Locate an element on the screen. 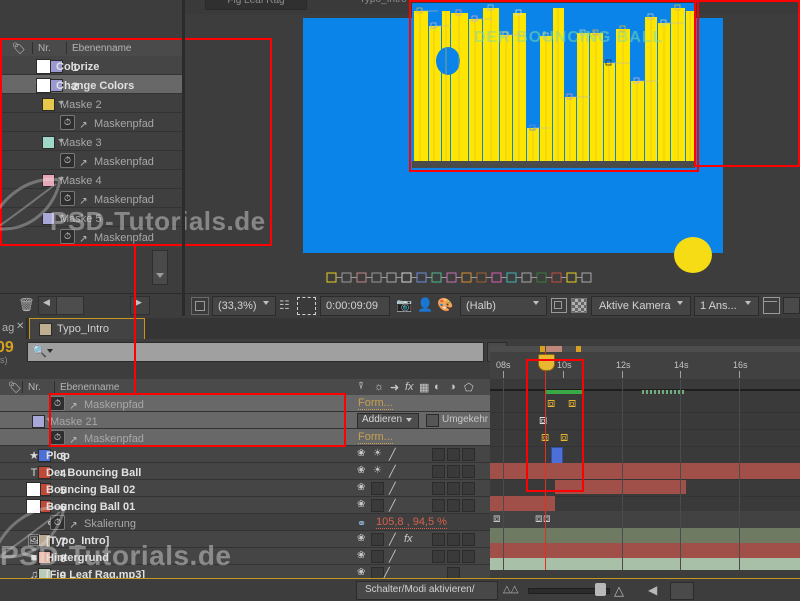 The width and height of the screenshot is (800, 601). lower-playhead-handle is located at coordinates (546, 362).